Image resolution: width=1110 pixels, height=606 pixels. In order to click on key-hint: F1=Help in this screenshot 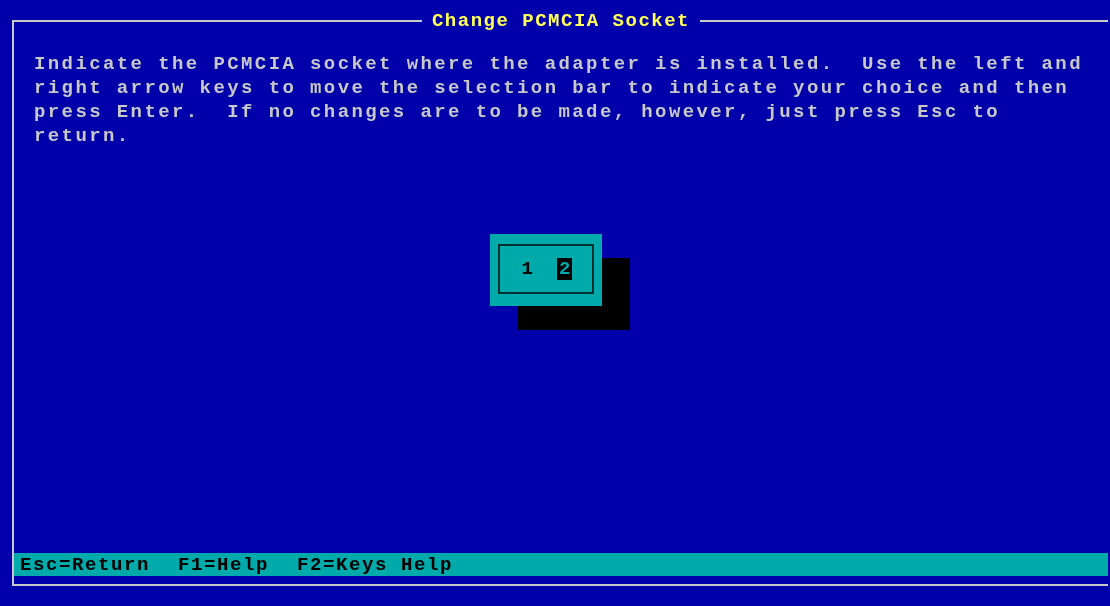, I will do `click(224, 564)`.